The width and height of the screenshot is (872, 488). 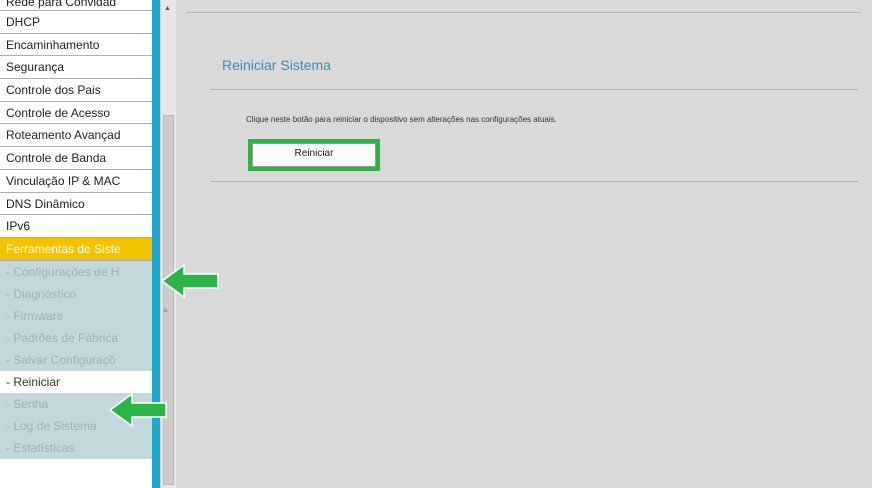 I want to click on scroll-up-icon: ▲, so click(x=167, y=8).